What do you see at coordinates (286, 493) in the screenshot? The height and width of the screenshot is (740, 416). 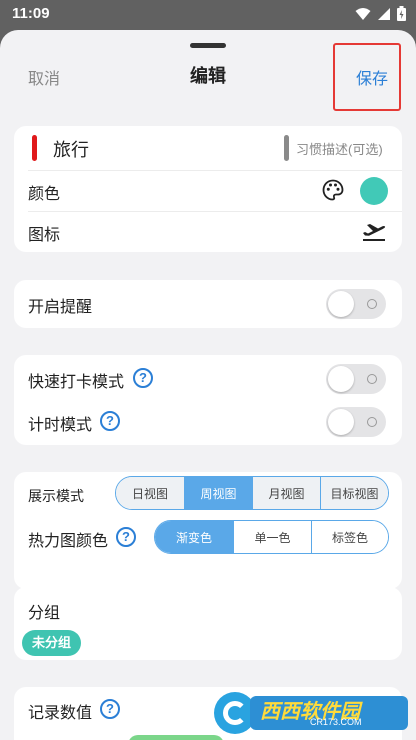 I see `mode-option-month: 月视图` at bounding box center [286, 493].